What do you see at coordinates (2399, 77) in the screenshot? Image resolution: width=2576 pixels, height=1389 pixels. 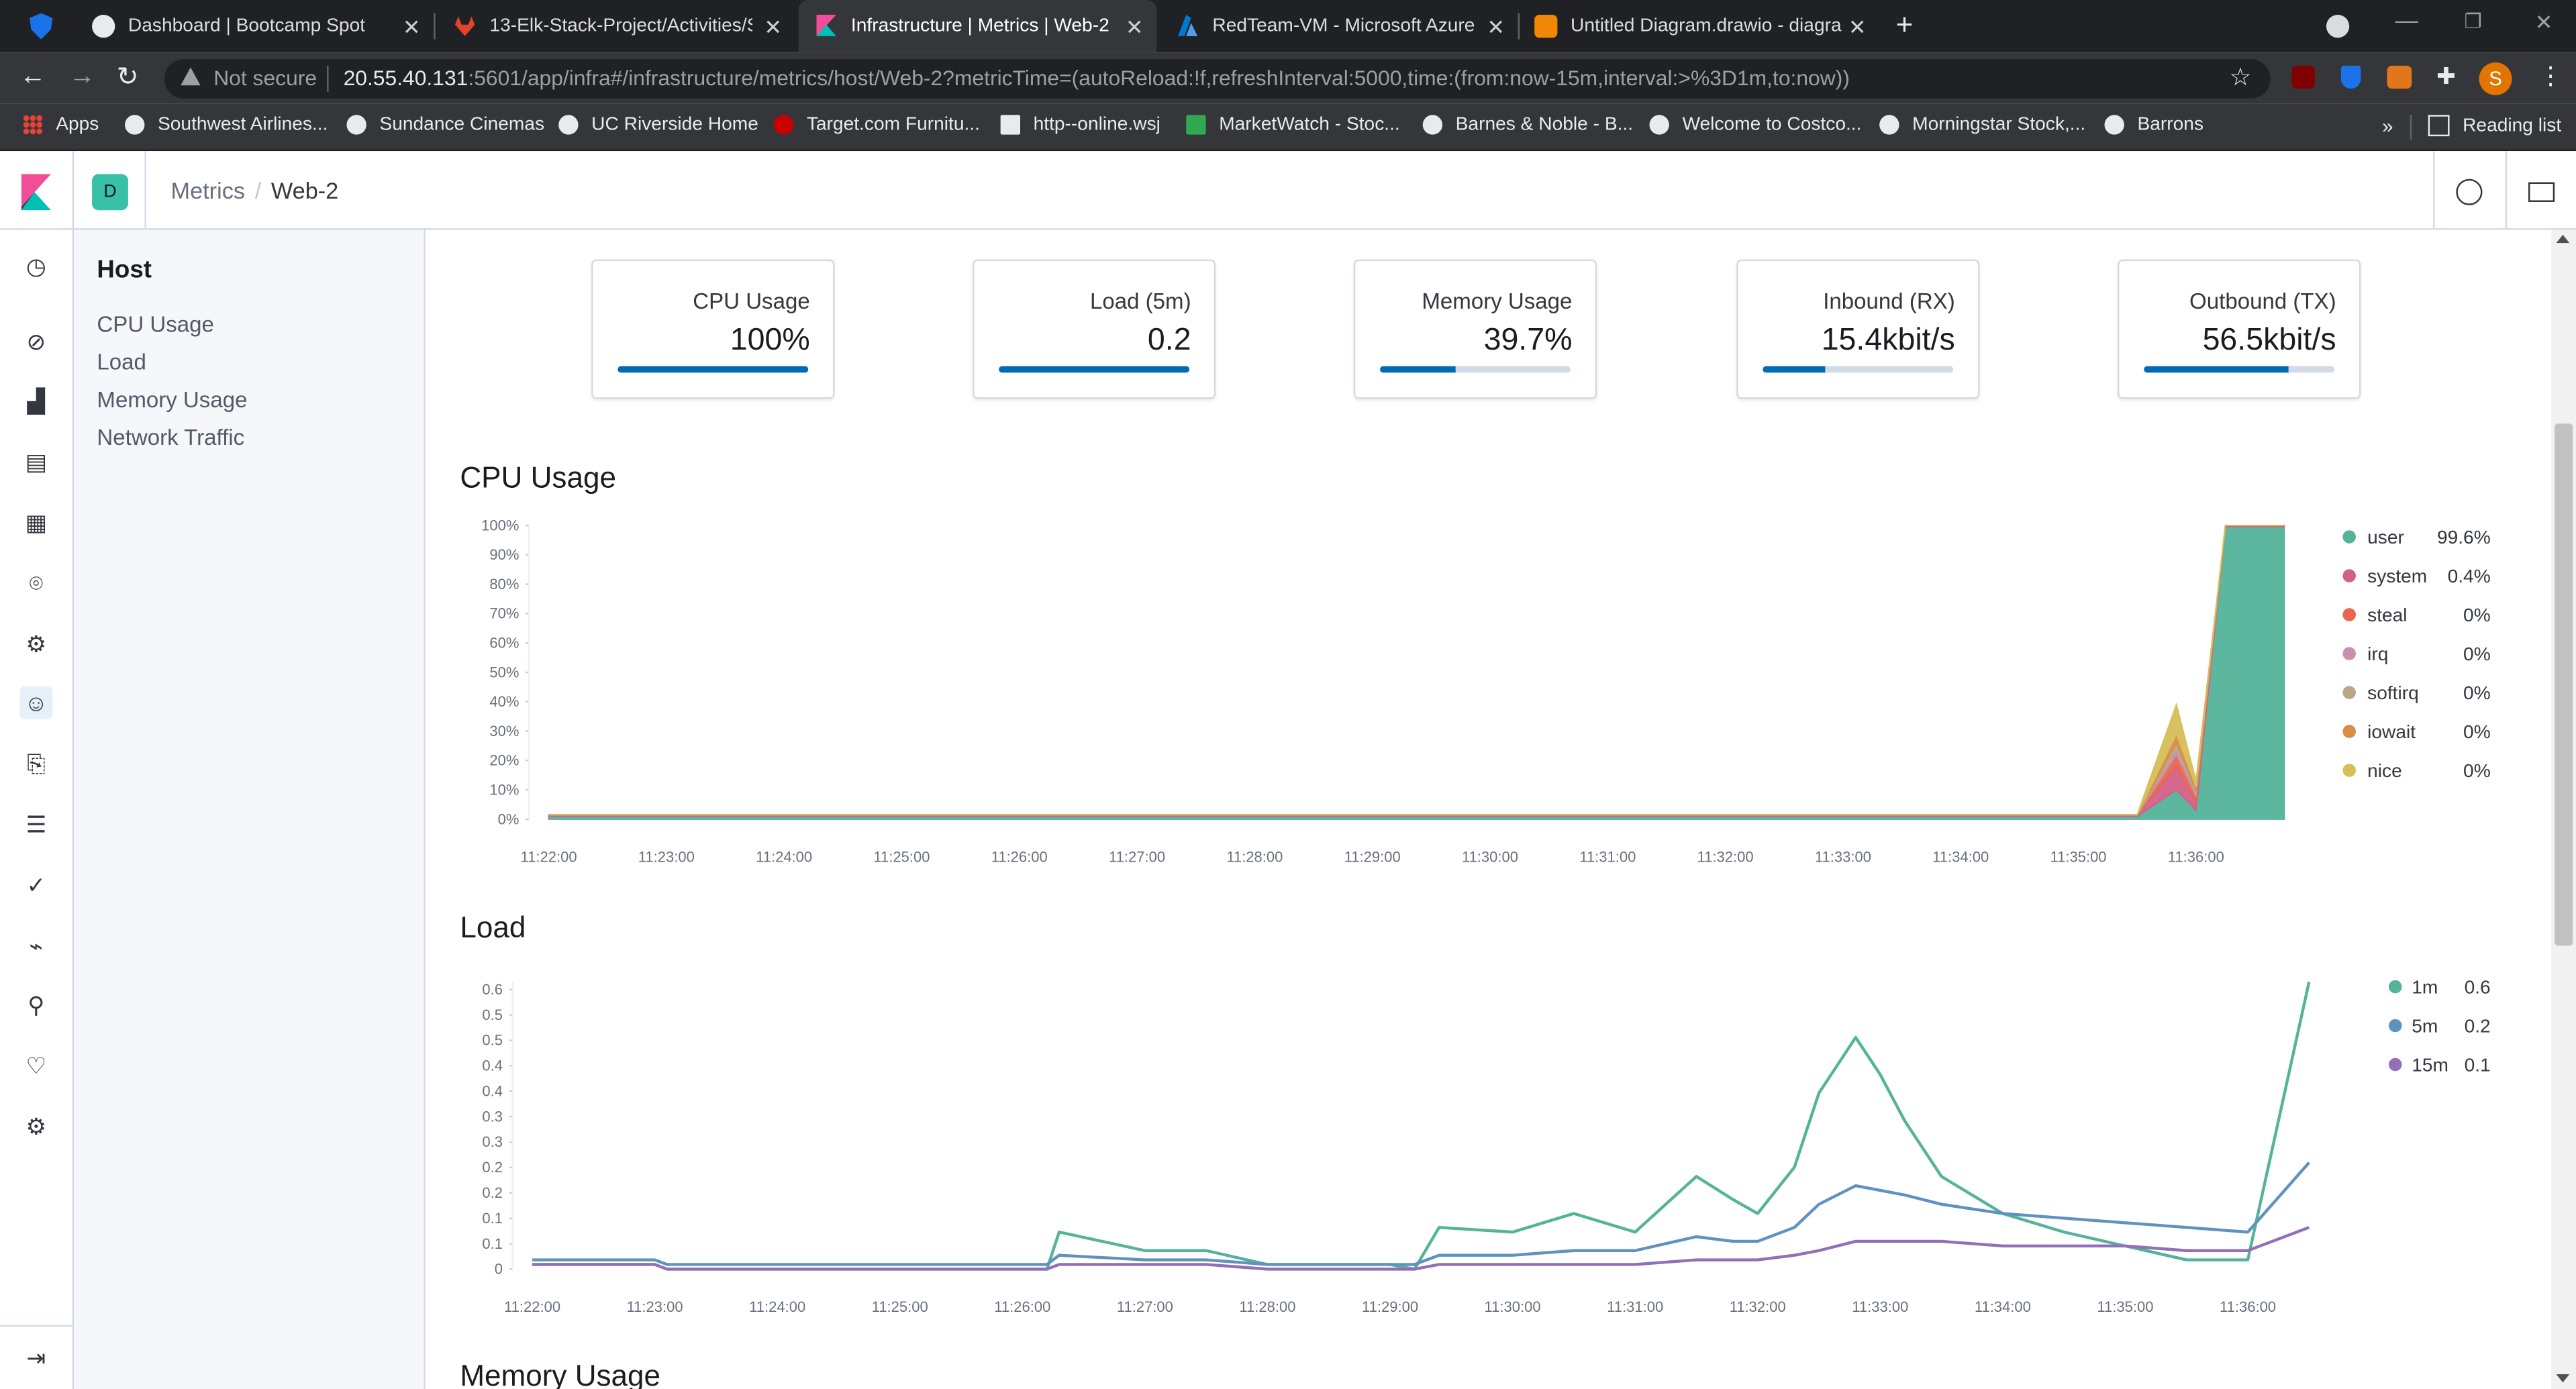 I see `metamask-extension-icon` at bounding box center [2399, 77].